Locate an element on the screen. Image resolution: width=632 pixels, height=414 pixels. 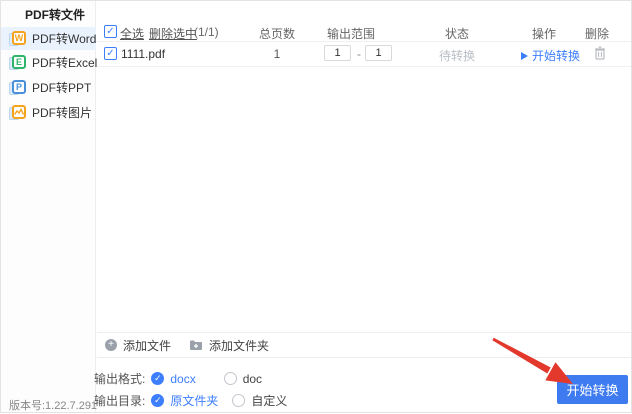
excel-file-icon: E is located at coordinates (17, 62).